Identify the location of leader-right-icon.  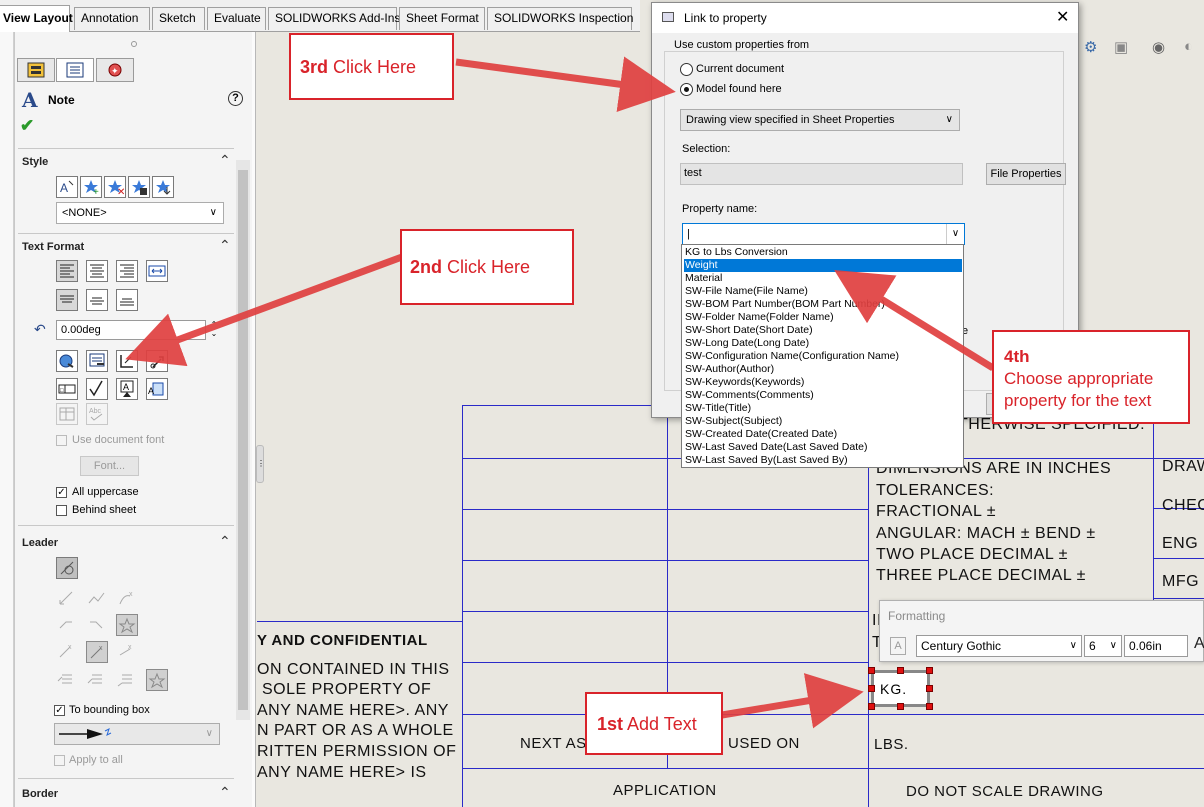
(97, 625).